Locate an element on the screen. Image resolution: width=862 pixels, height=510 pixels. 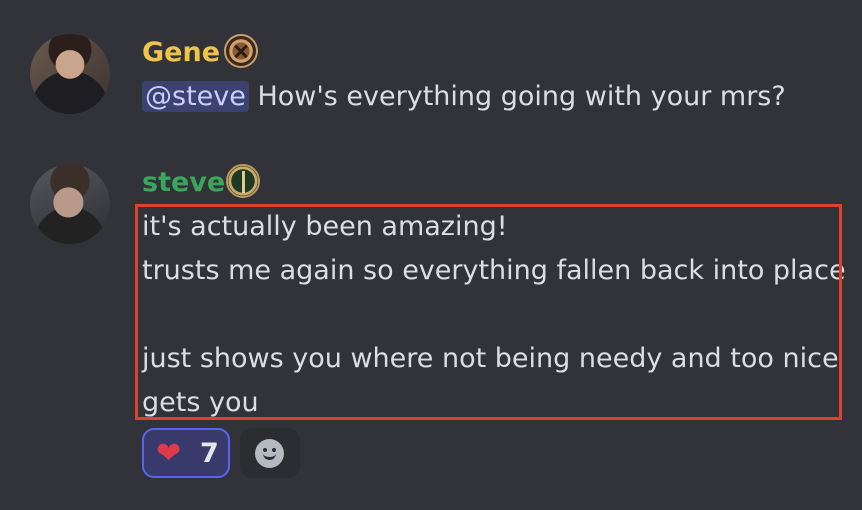
add-reaction-button is located at coordinates (270, 453).